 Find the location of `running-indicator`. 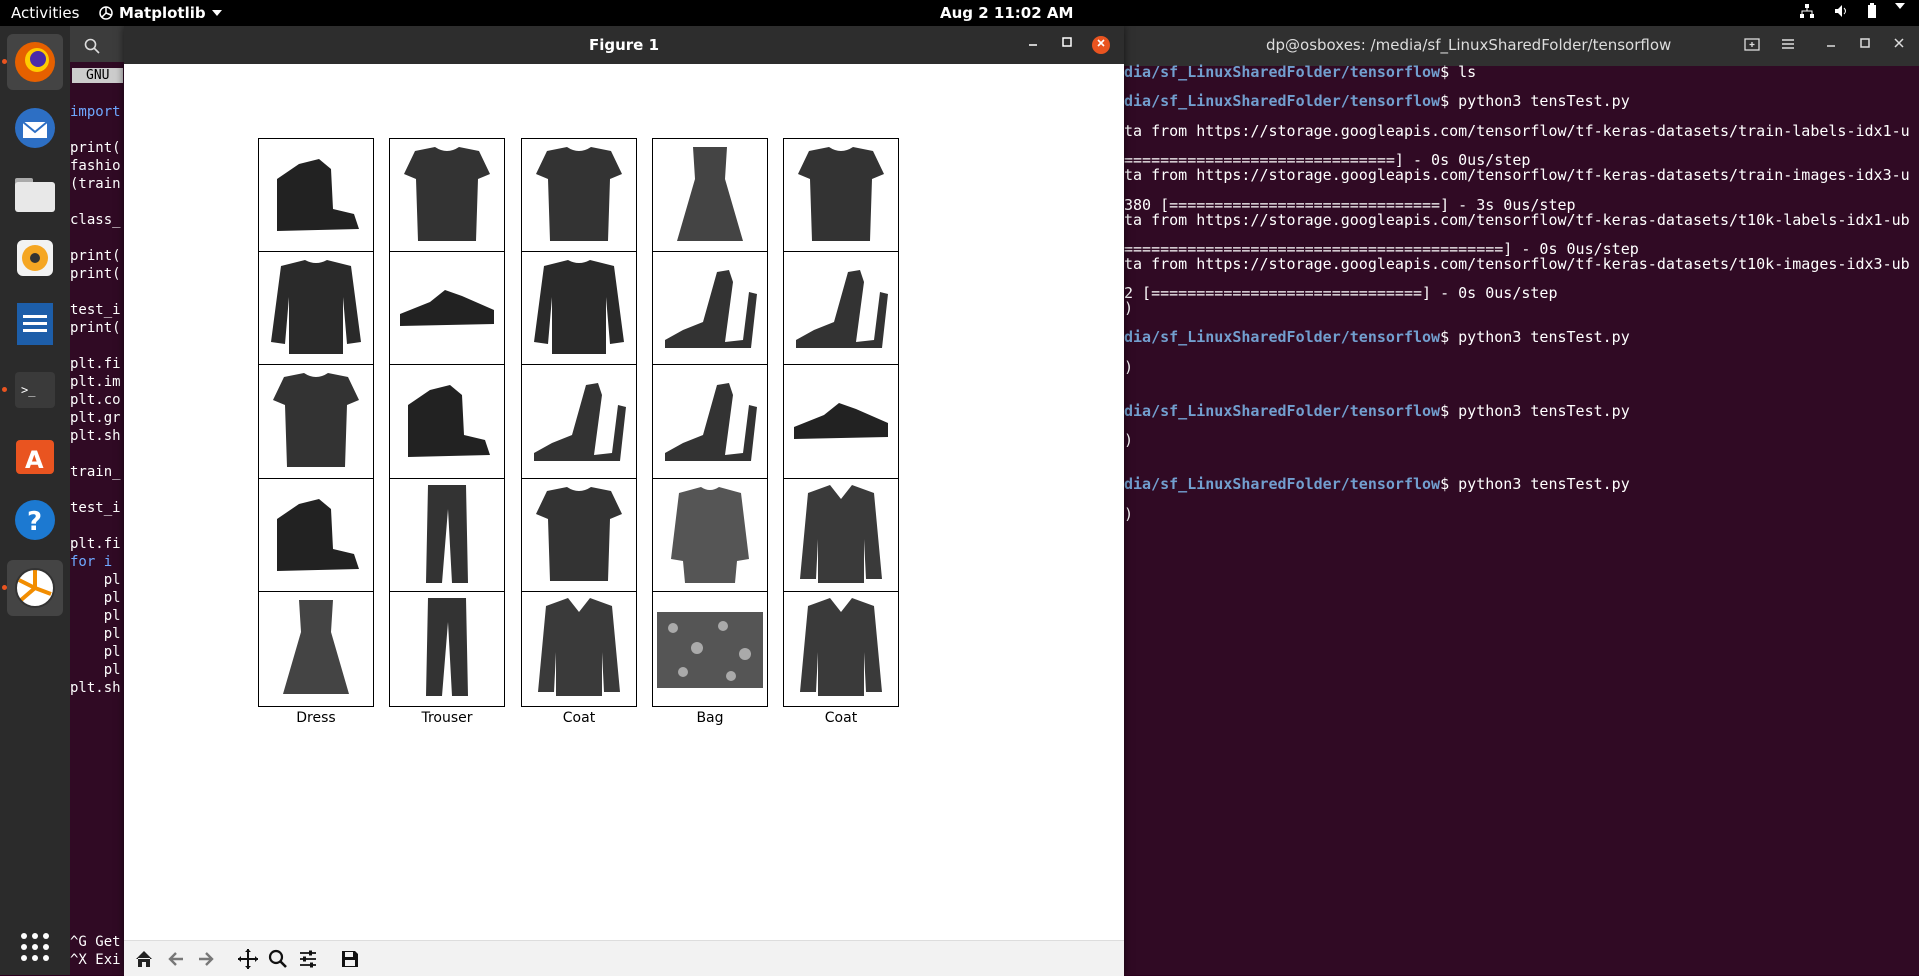

running-indicator is located at coordinates (4, 587).